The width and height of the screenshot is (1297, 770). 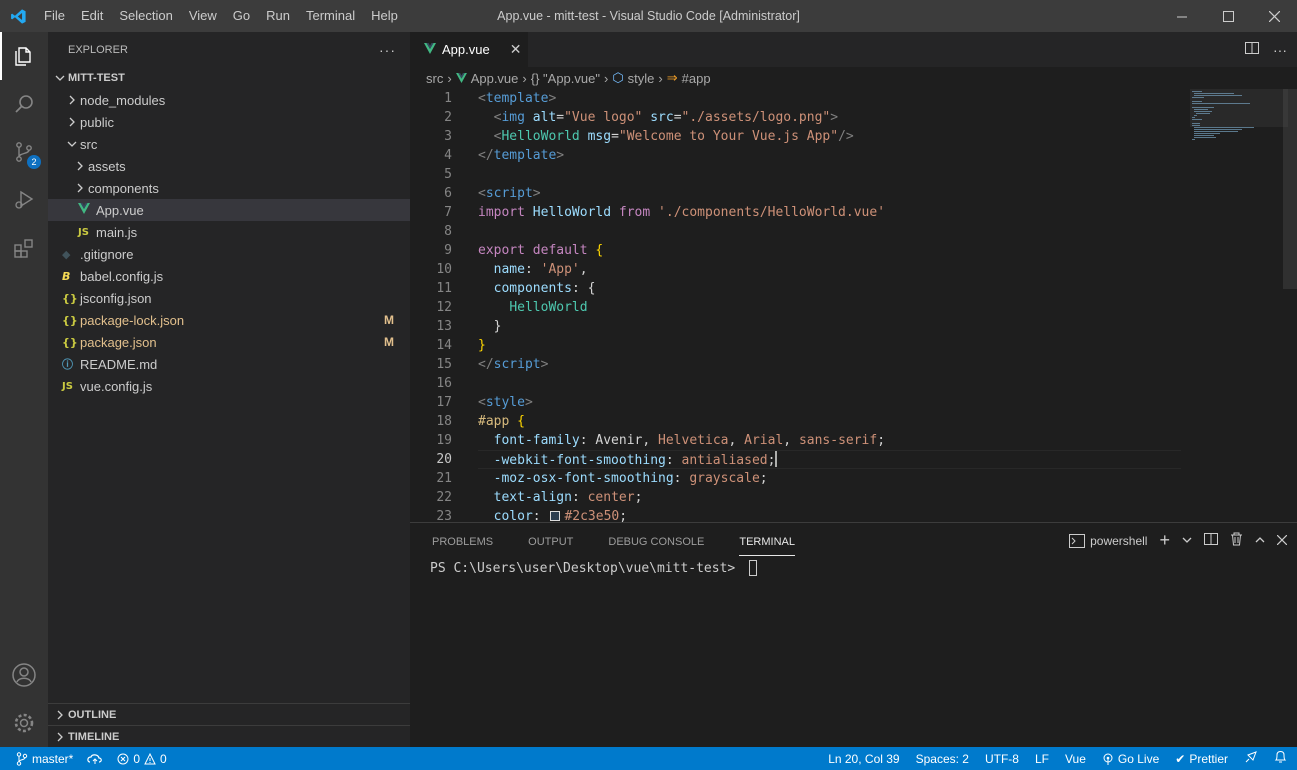 What do you see at coordinates (853, 568) in the screenshot?
I see `terminal-output: PS C:\Users\user\Desktop\vue\mitt-test>` at bounding box center [853, 568].